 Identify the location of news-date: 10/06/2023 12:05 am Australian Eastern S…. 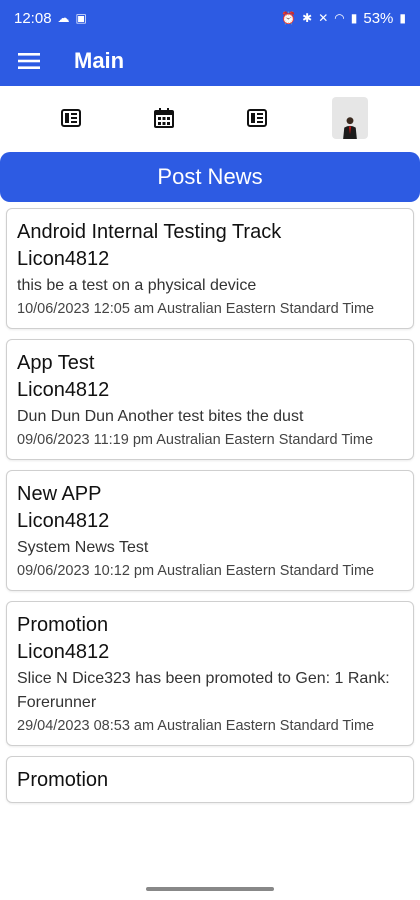
(196, 309).